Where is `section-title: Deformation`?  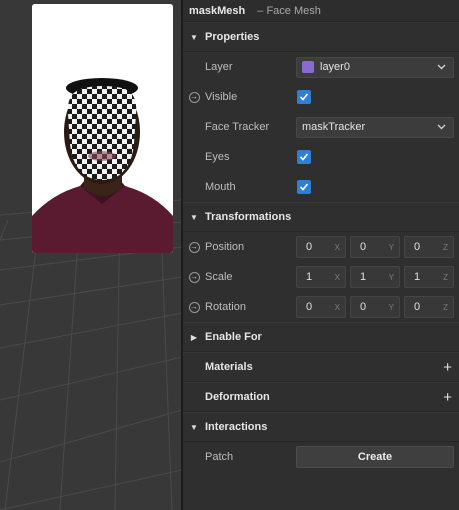 section-title: Deformation is located at coordinates (237, 397).